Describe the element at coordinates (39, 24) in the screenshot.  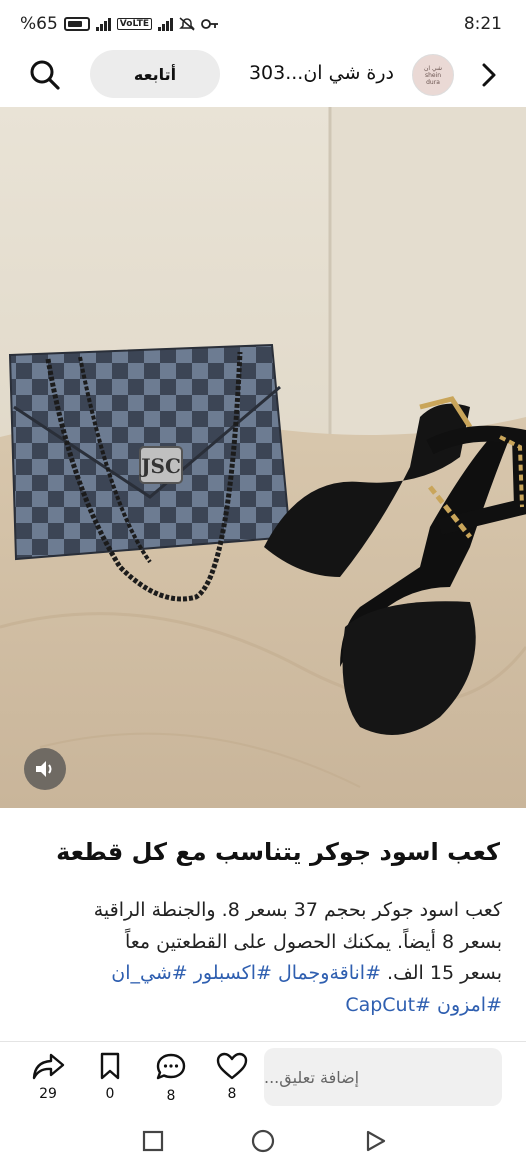
I see `battery-percent: %65` at that location.